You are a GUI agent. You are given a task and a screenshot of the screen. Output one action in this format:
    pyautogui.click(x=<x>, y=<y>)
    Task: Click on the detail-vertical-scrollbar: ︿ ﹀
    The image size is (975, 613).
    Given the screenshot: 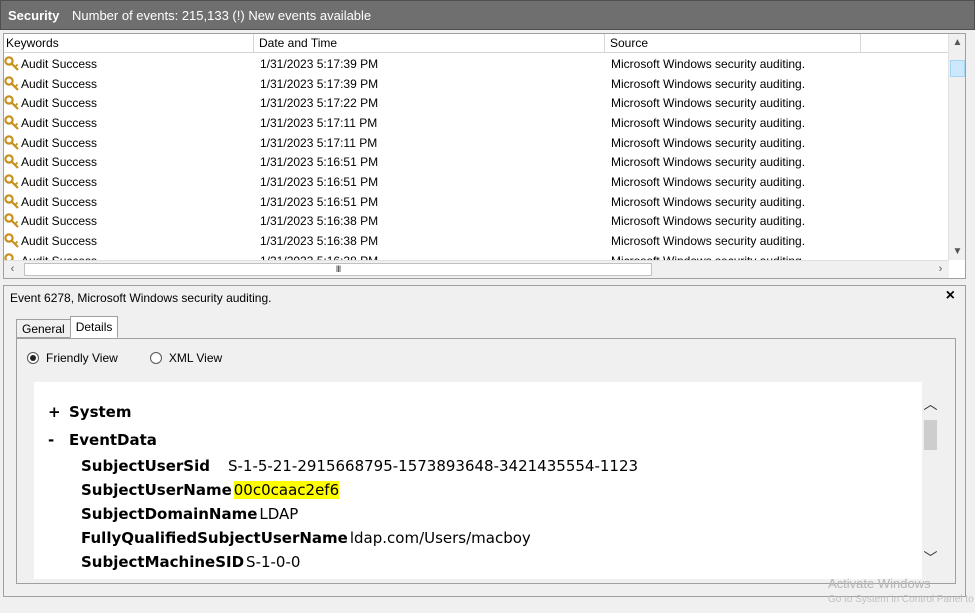 What is the action you would take?
    pyautogui.click(x=930, y=480)
    